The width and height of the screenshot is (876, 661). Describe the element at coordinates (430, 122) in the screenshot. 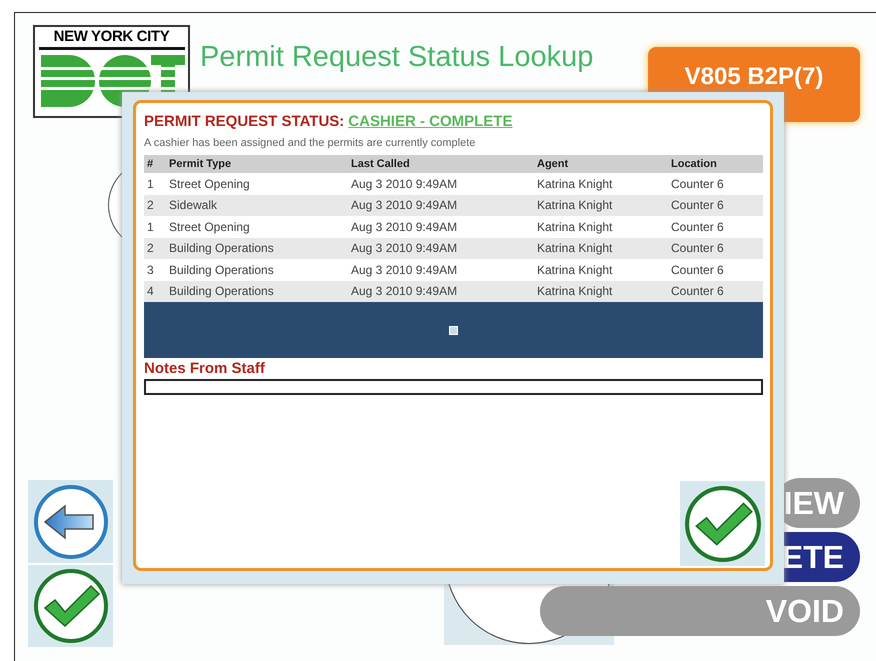

I see `status-text: CASHIER - COMPLETE` at that location.